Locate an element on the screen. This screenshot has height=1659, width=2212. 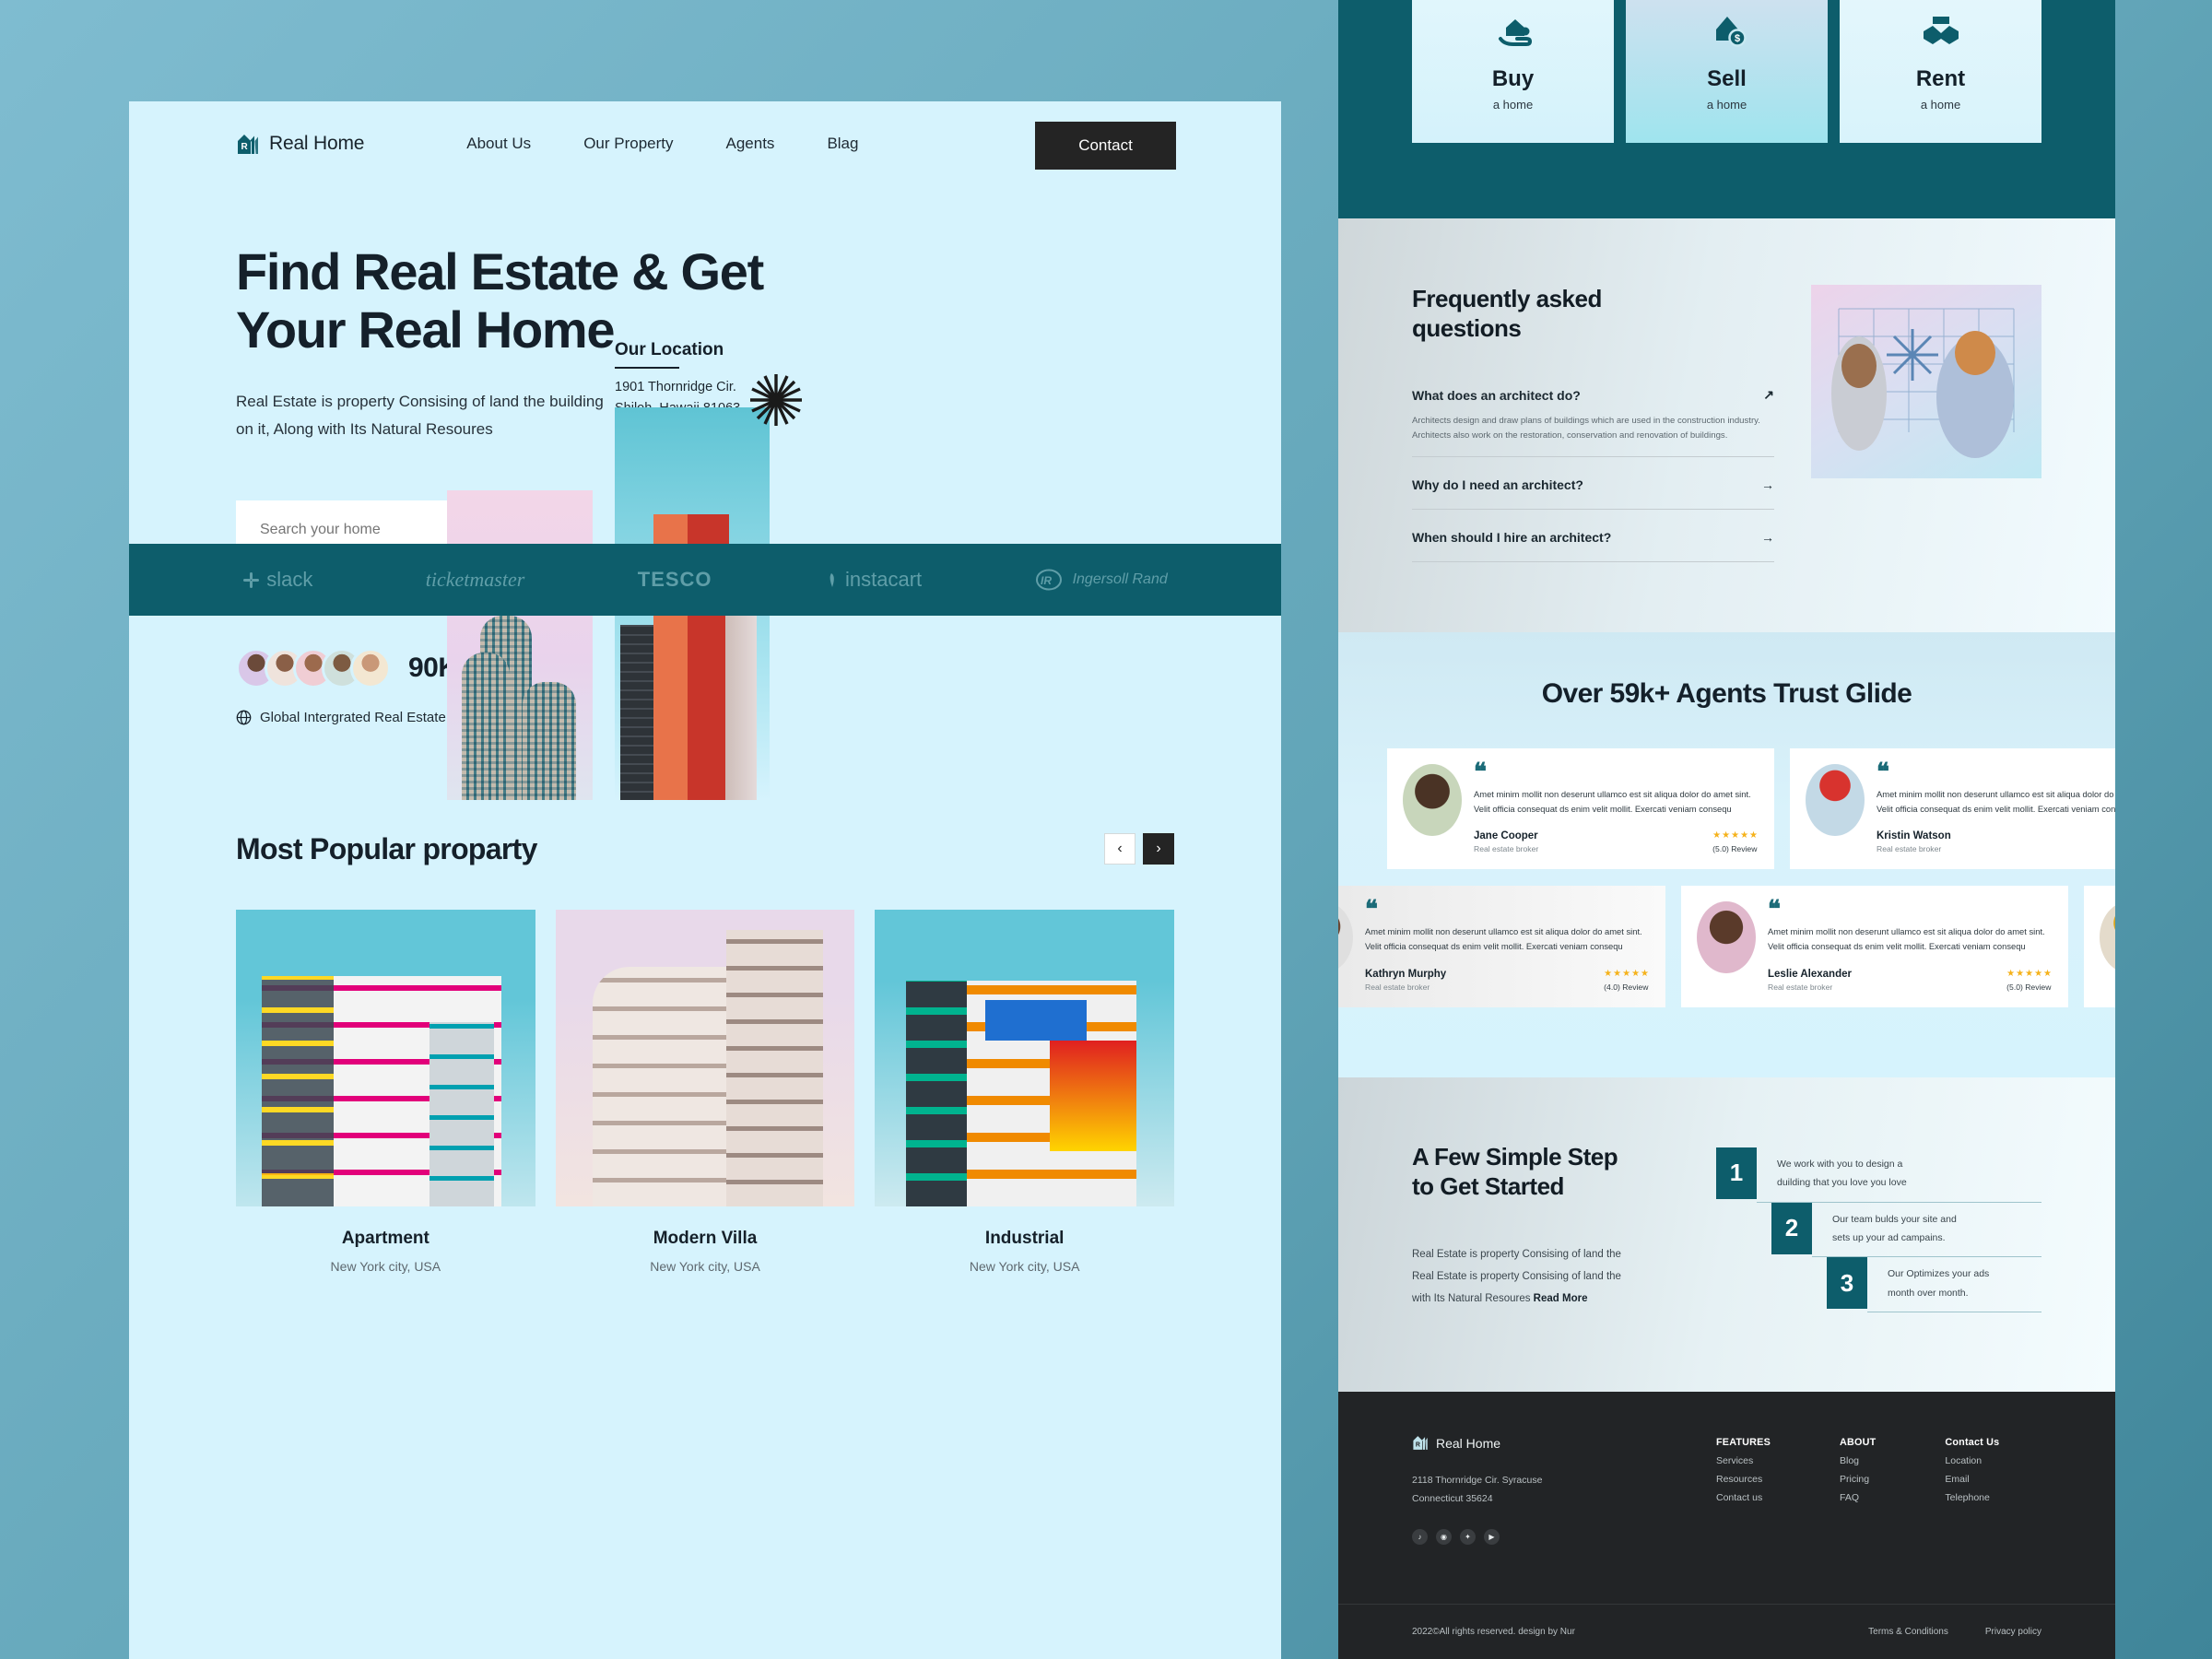
footer-column-heading: Contact Us is located at coordinates (1972, 1443).